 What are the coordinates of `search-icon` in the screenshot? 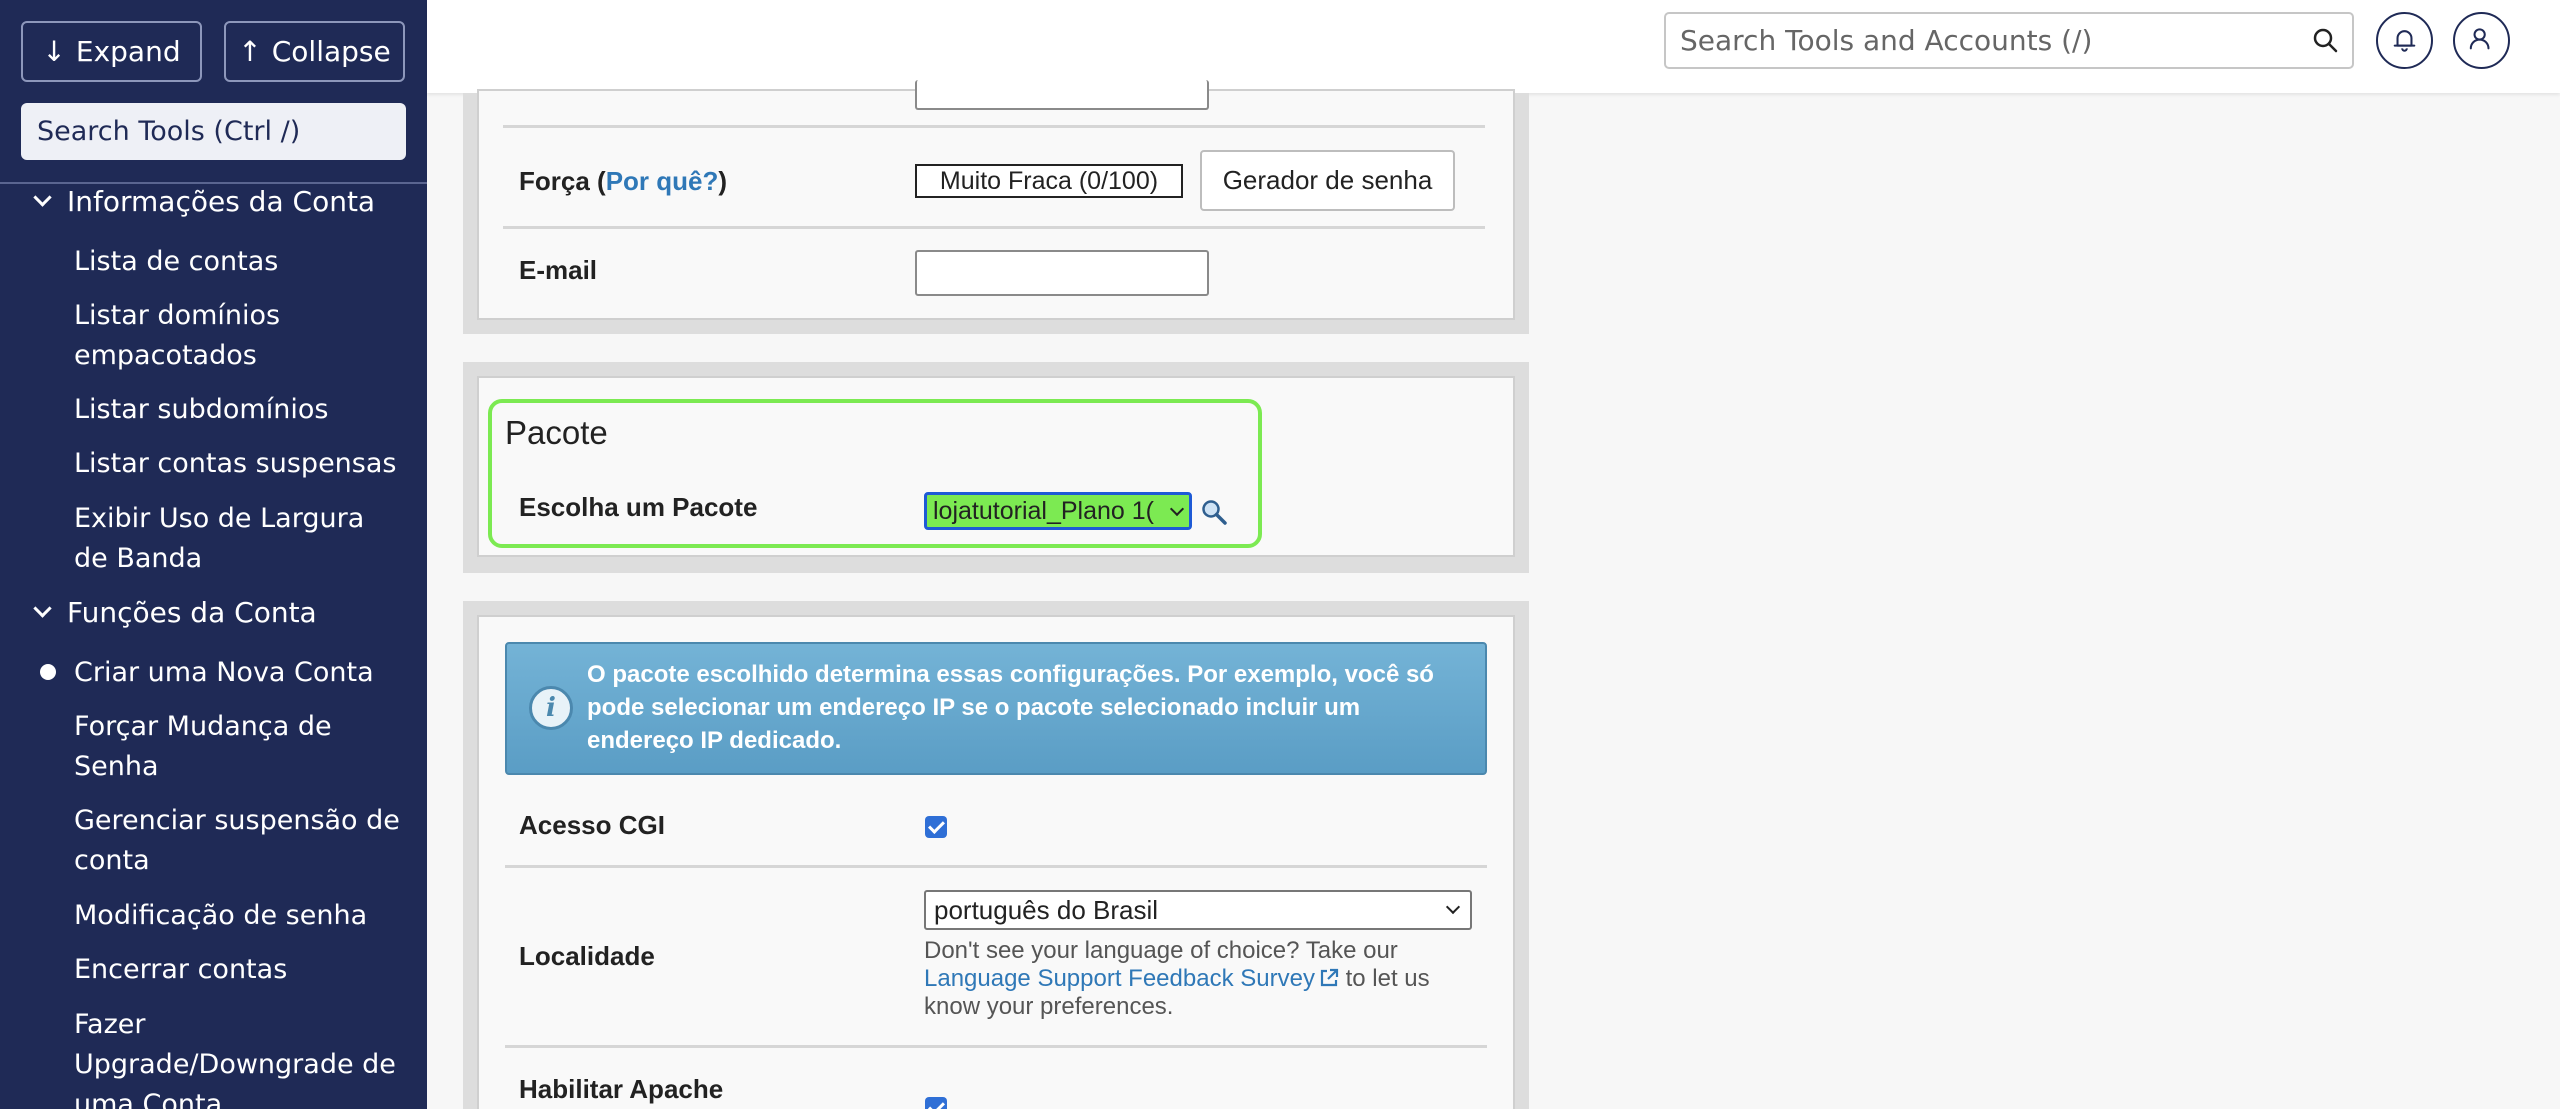 It's located at (2325, 40).